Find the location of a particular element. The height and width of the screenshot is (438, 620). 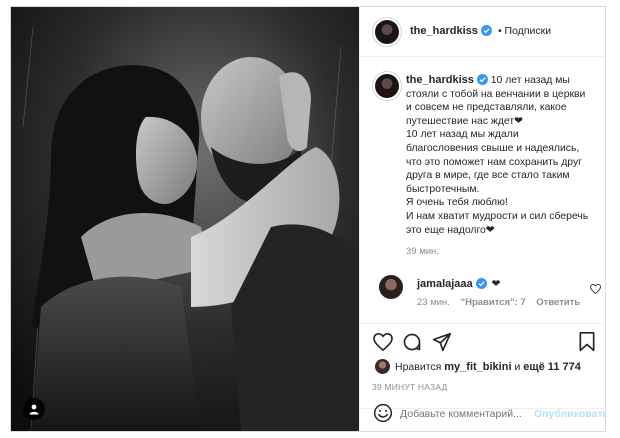

caption-line: 10 лет назад мы ждали is located at coordinates (462, 135).